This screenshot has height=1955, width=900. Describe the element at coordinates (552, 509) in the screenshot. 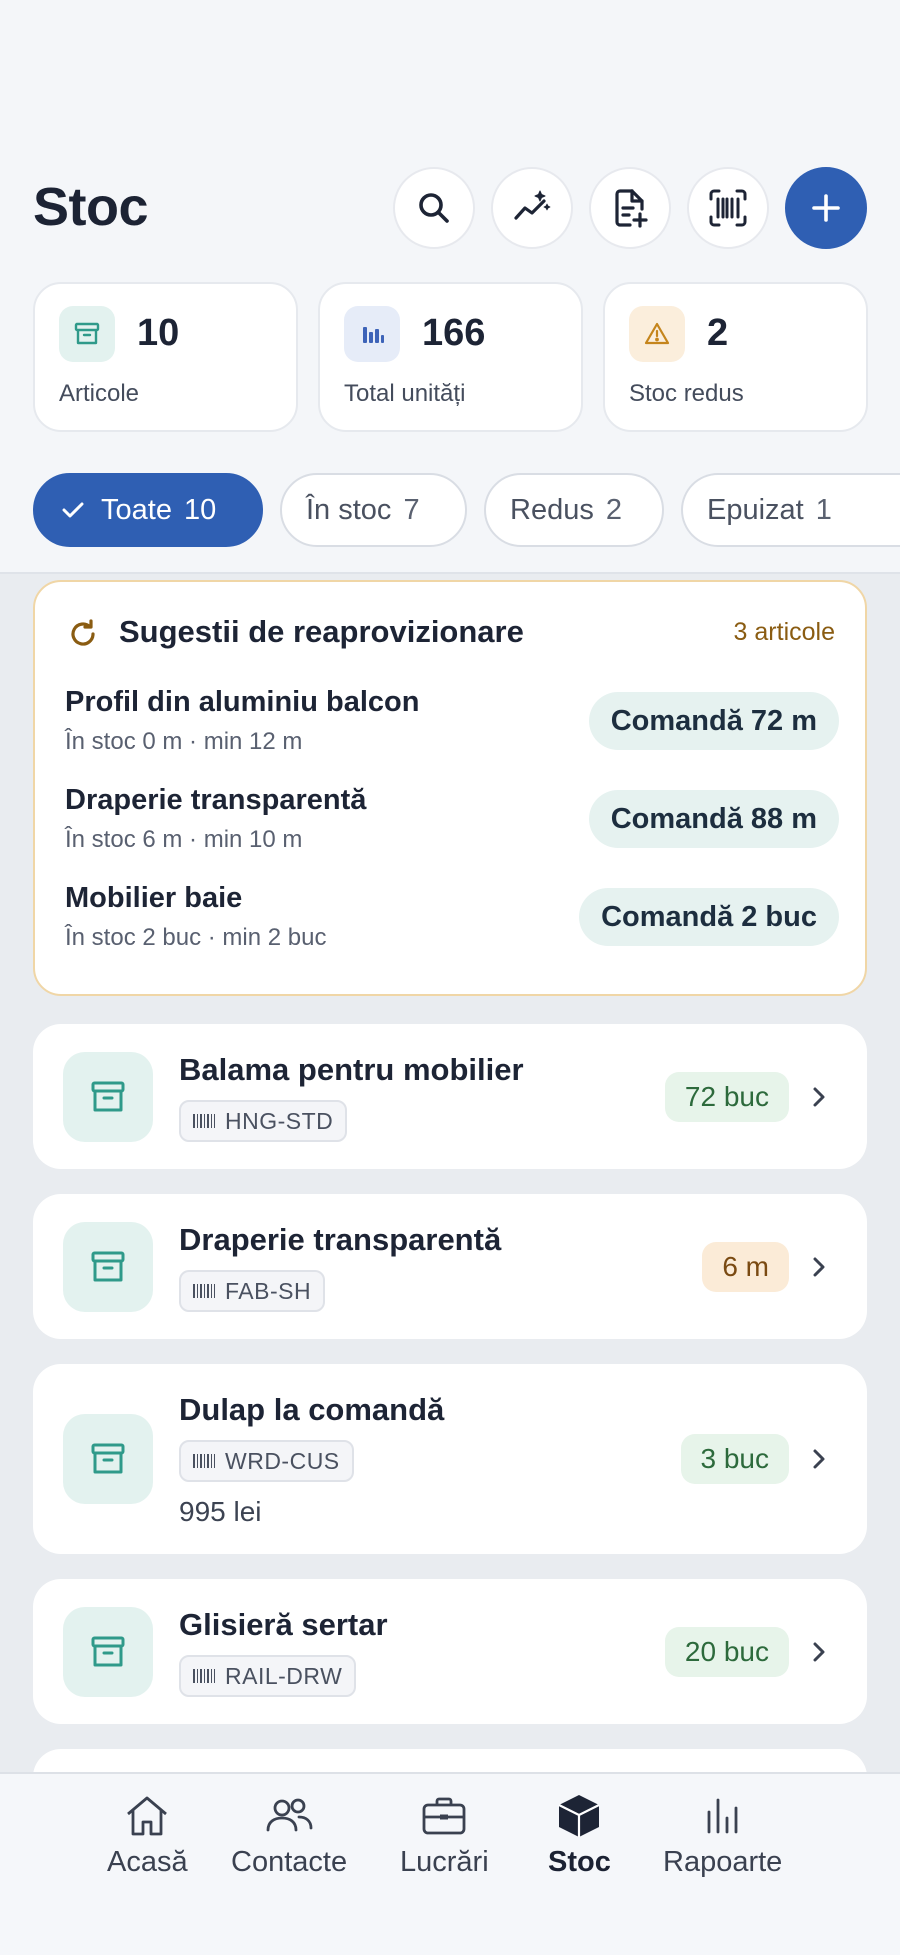

I see `filter-chip-label: Redus` at that location.